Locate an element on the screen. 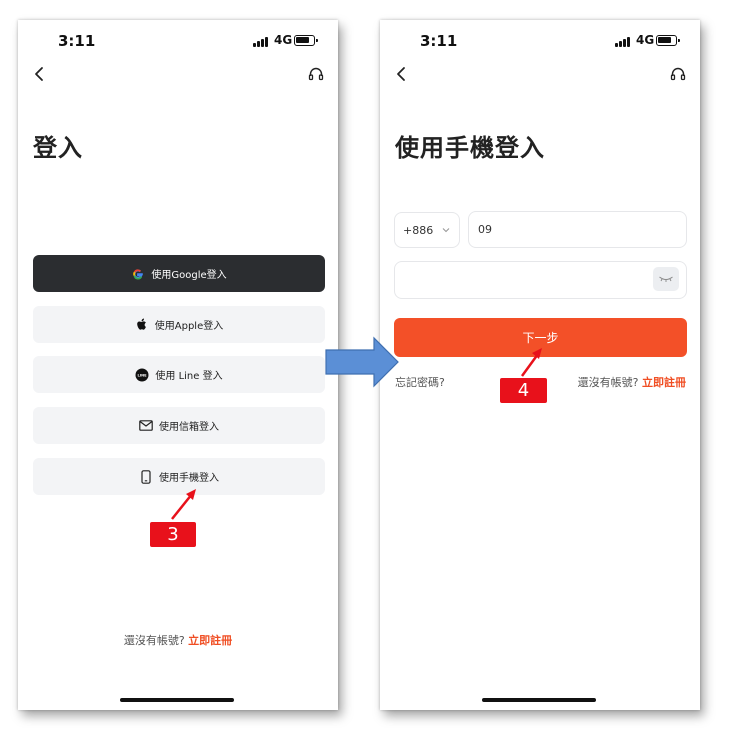  step-badge-3: 3 is located at coordinates (173, 534).